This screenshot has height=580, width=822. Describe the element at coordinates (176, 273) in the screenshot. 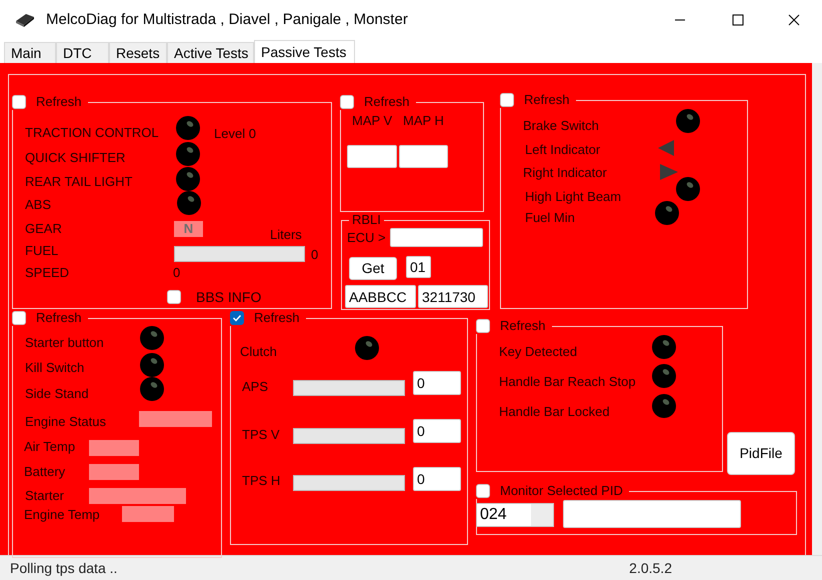

I see `speed-reading: 0` at that location.